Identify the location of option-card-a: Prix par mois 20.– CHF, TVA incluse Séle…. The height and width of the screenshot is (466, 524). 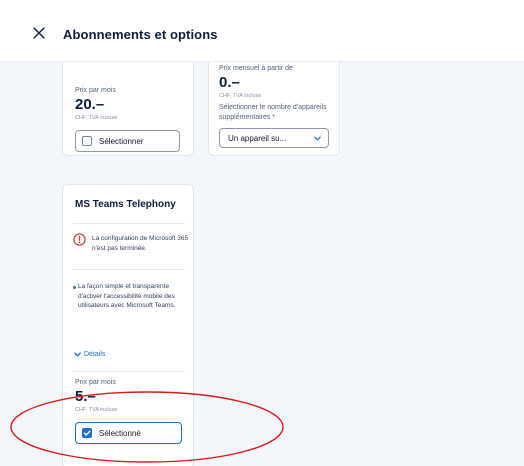
(128, 109).